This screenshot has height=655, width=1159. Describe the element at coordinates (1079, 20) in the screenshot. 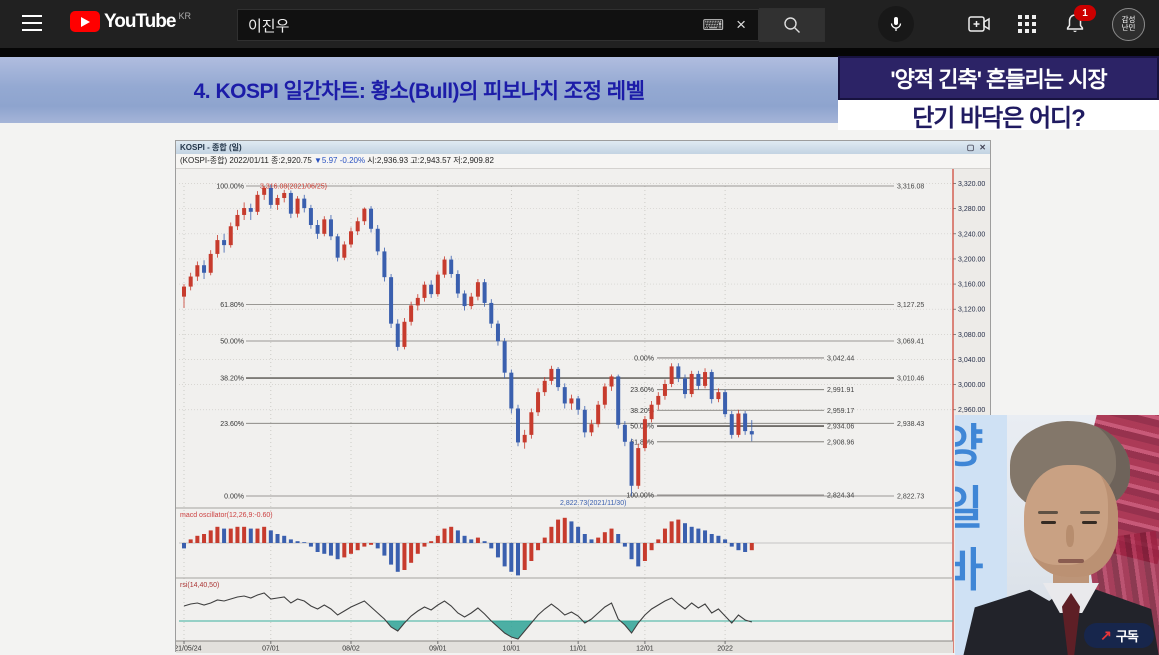

I see `notifications-button: 1` at that location.